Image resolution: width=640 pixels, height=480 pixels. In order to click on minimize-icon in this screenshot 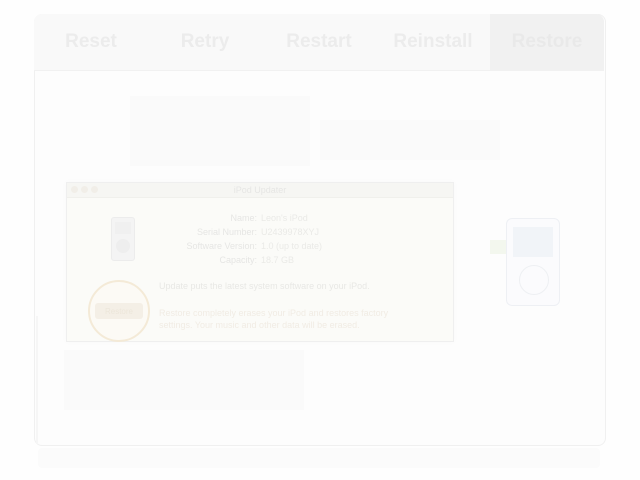, I will do `click(84, 189)`.